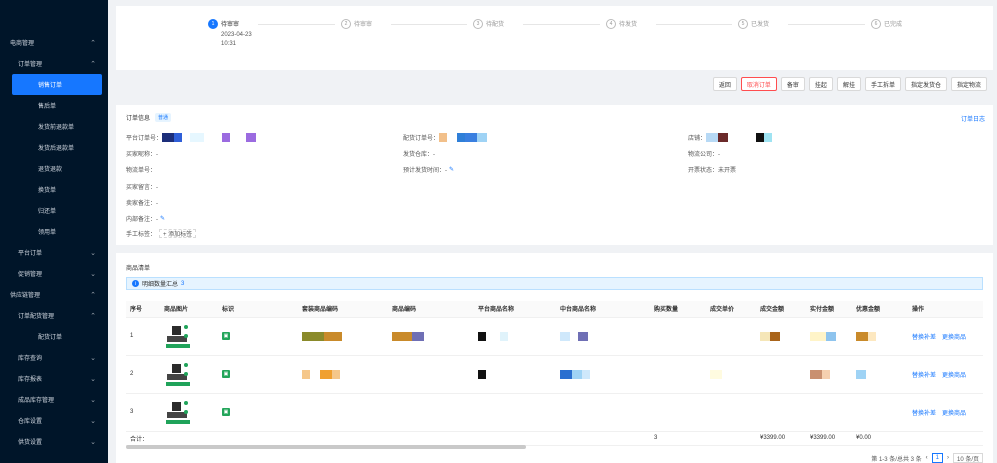 The width and height of the screenshot is (997, 463). I want to click on next-page-icon: ›, so click(948, 458).